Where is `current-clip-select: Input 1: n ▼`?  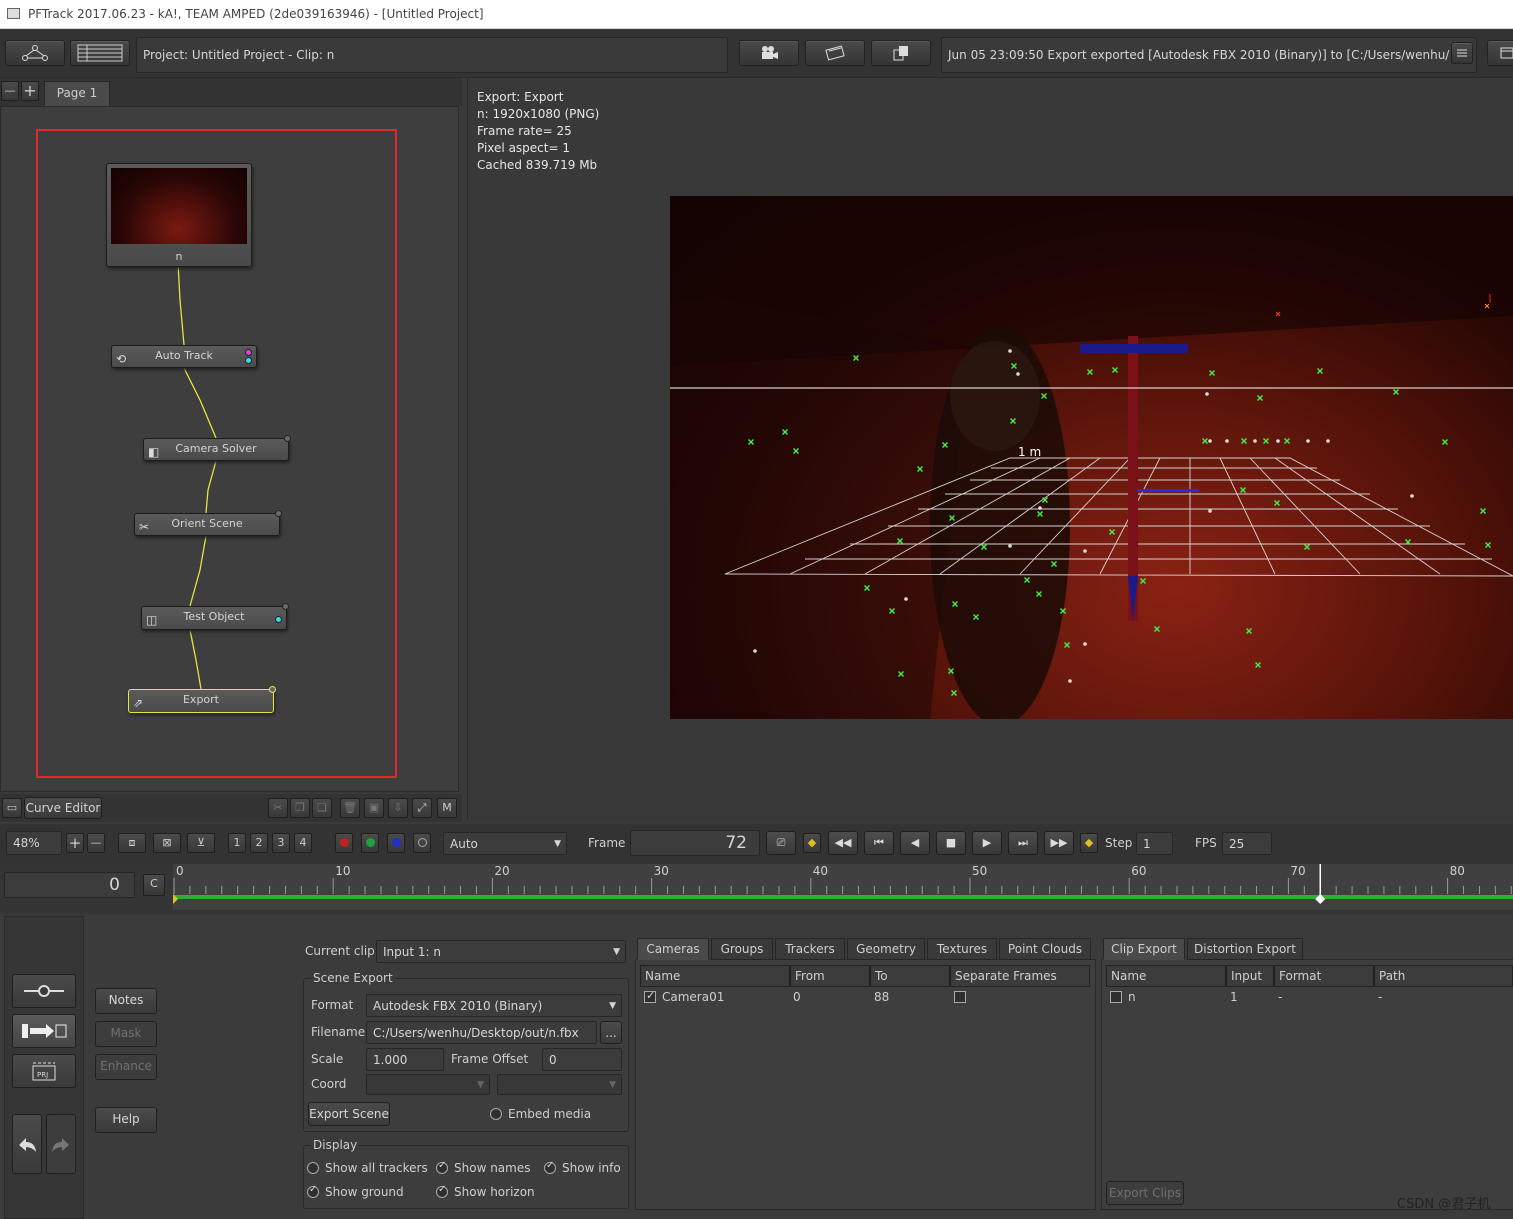 current-clip-select: Input 1: n ▼ is located at coordinates (501, 951).